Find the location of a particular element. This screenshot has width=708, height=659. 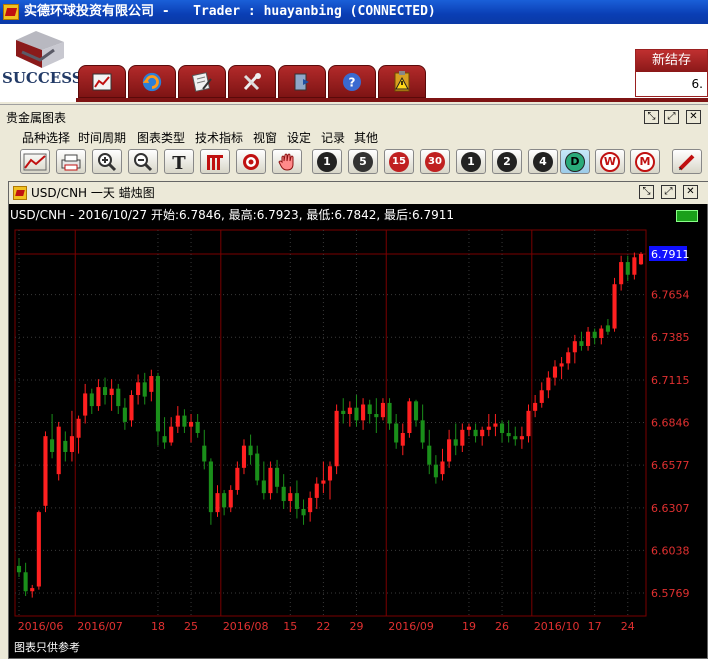

y-tick-label: 6.7385 is located at coordinates (670, 337).